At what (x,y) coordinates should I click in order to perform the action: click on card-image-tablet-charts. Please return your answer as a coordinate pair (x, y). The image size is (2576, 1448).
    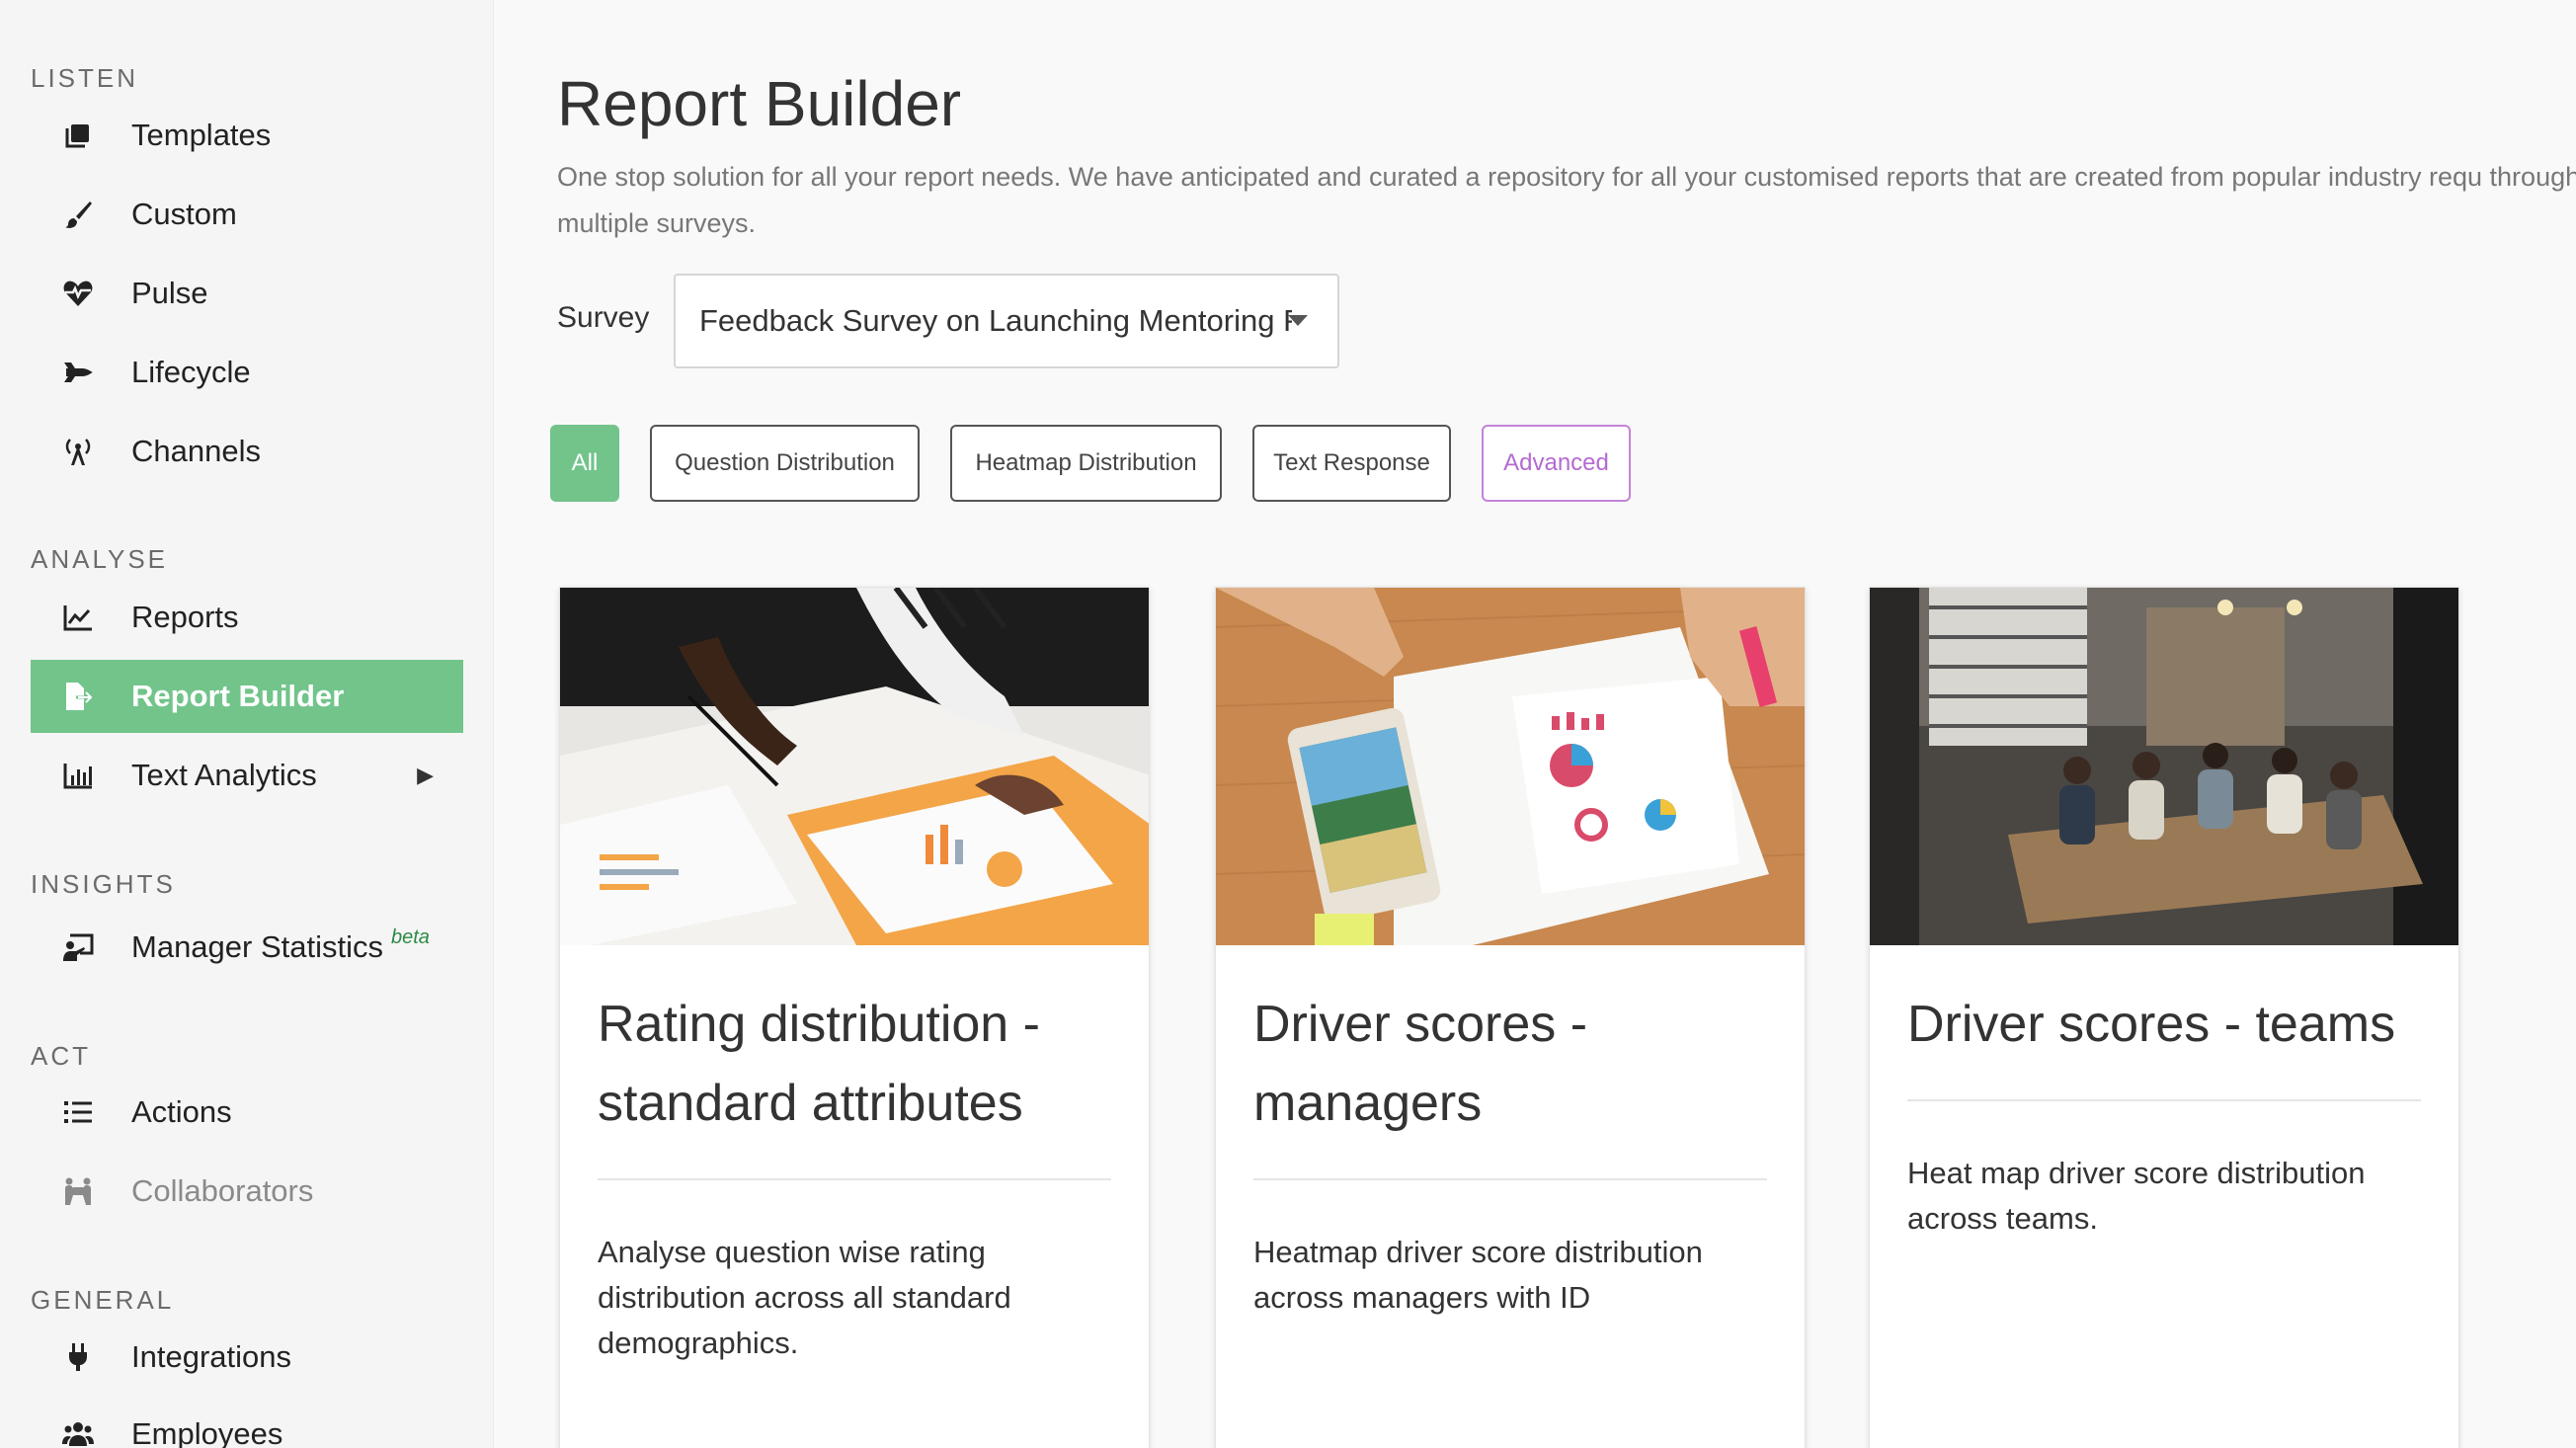
    Looking at the image, I should click on (1510, 766).